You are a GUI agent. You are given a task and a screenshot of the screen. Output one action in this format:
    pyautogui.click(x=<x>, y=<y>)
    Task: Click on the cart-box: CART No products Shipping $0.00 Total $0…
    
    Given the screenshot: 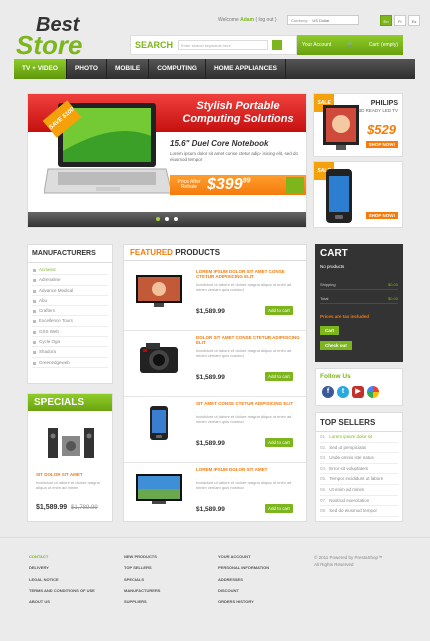 What is the action you would take?
    pyautogui.click(x=359, y=303)
    